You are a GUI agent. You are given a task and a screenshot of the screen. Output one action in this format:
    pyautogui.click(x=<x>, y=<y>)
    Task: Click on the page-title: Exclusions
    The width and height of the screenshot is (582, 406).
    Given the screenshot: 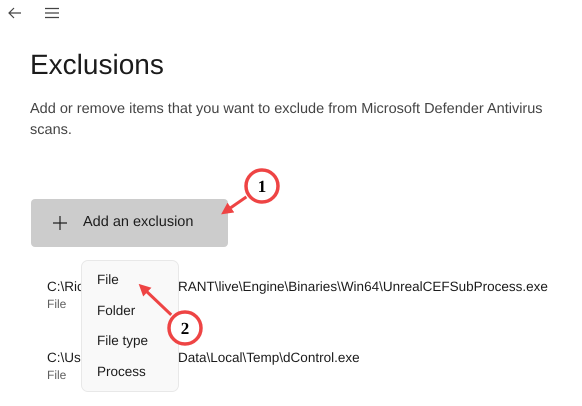 What is the action you would take?
    pyautogui.click(x=97, y=65)
    